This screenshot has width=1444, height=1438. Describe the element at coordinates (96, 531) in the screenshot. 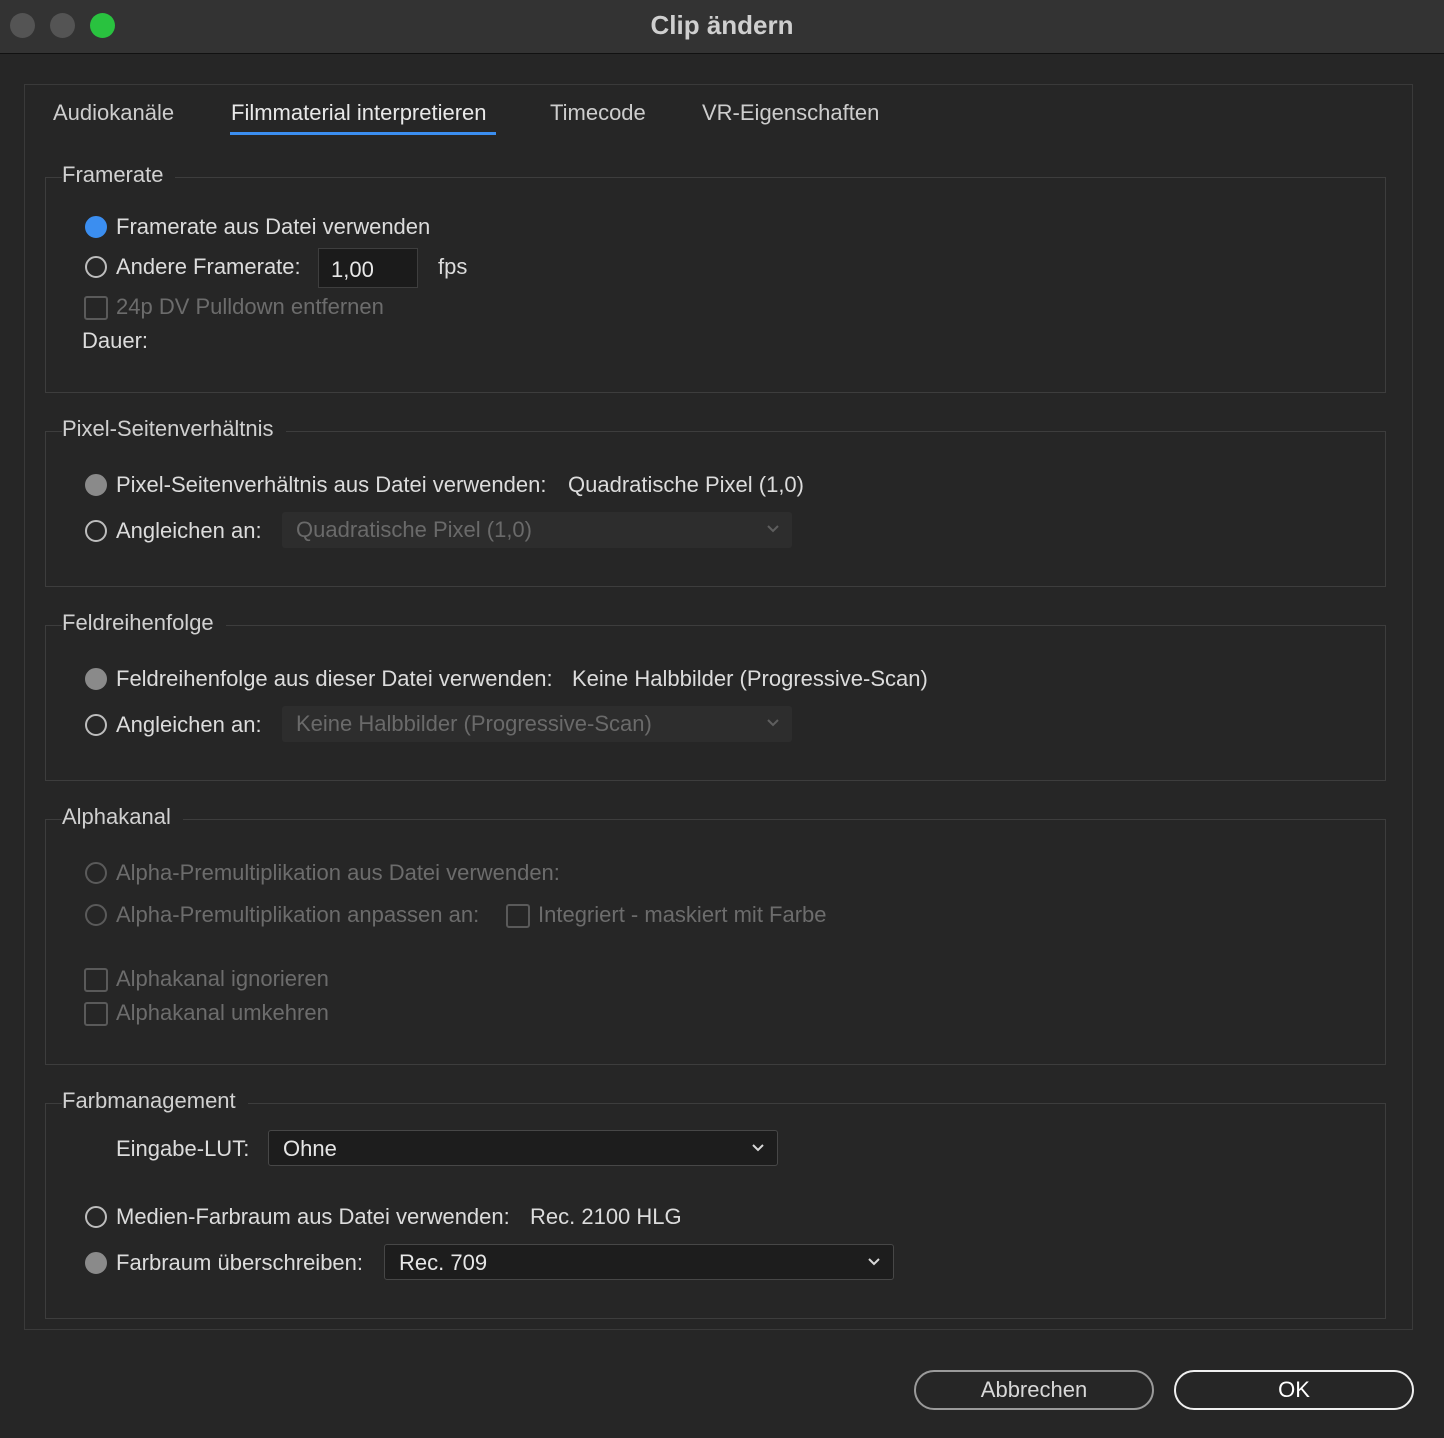

I see `pixel-aspect-conform-radio` at that location.